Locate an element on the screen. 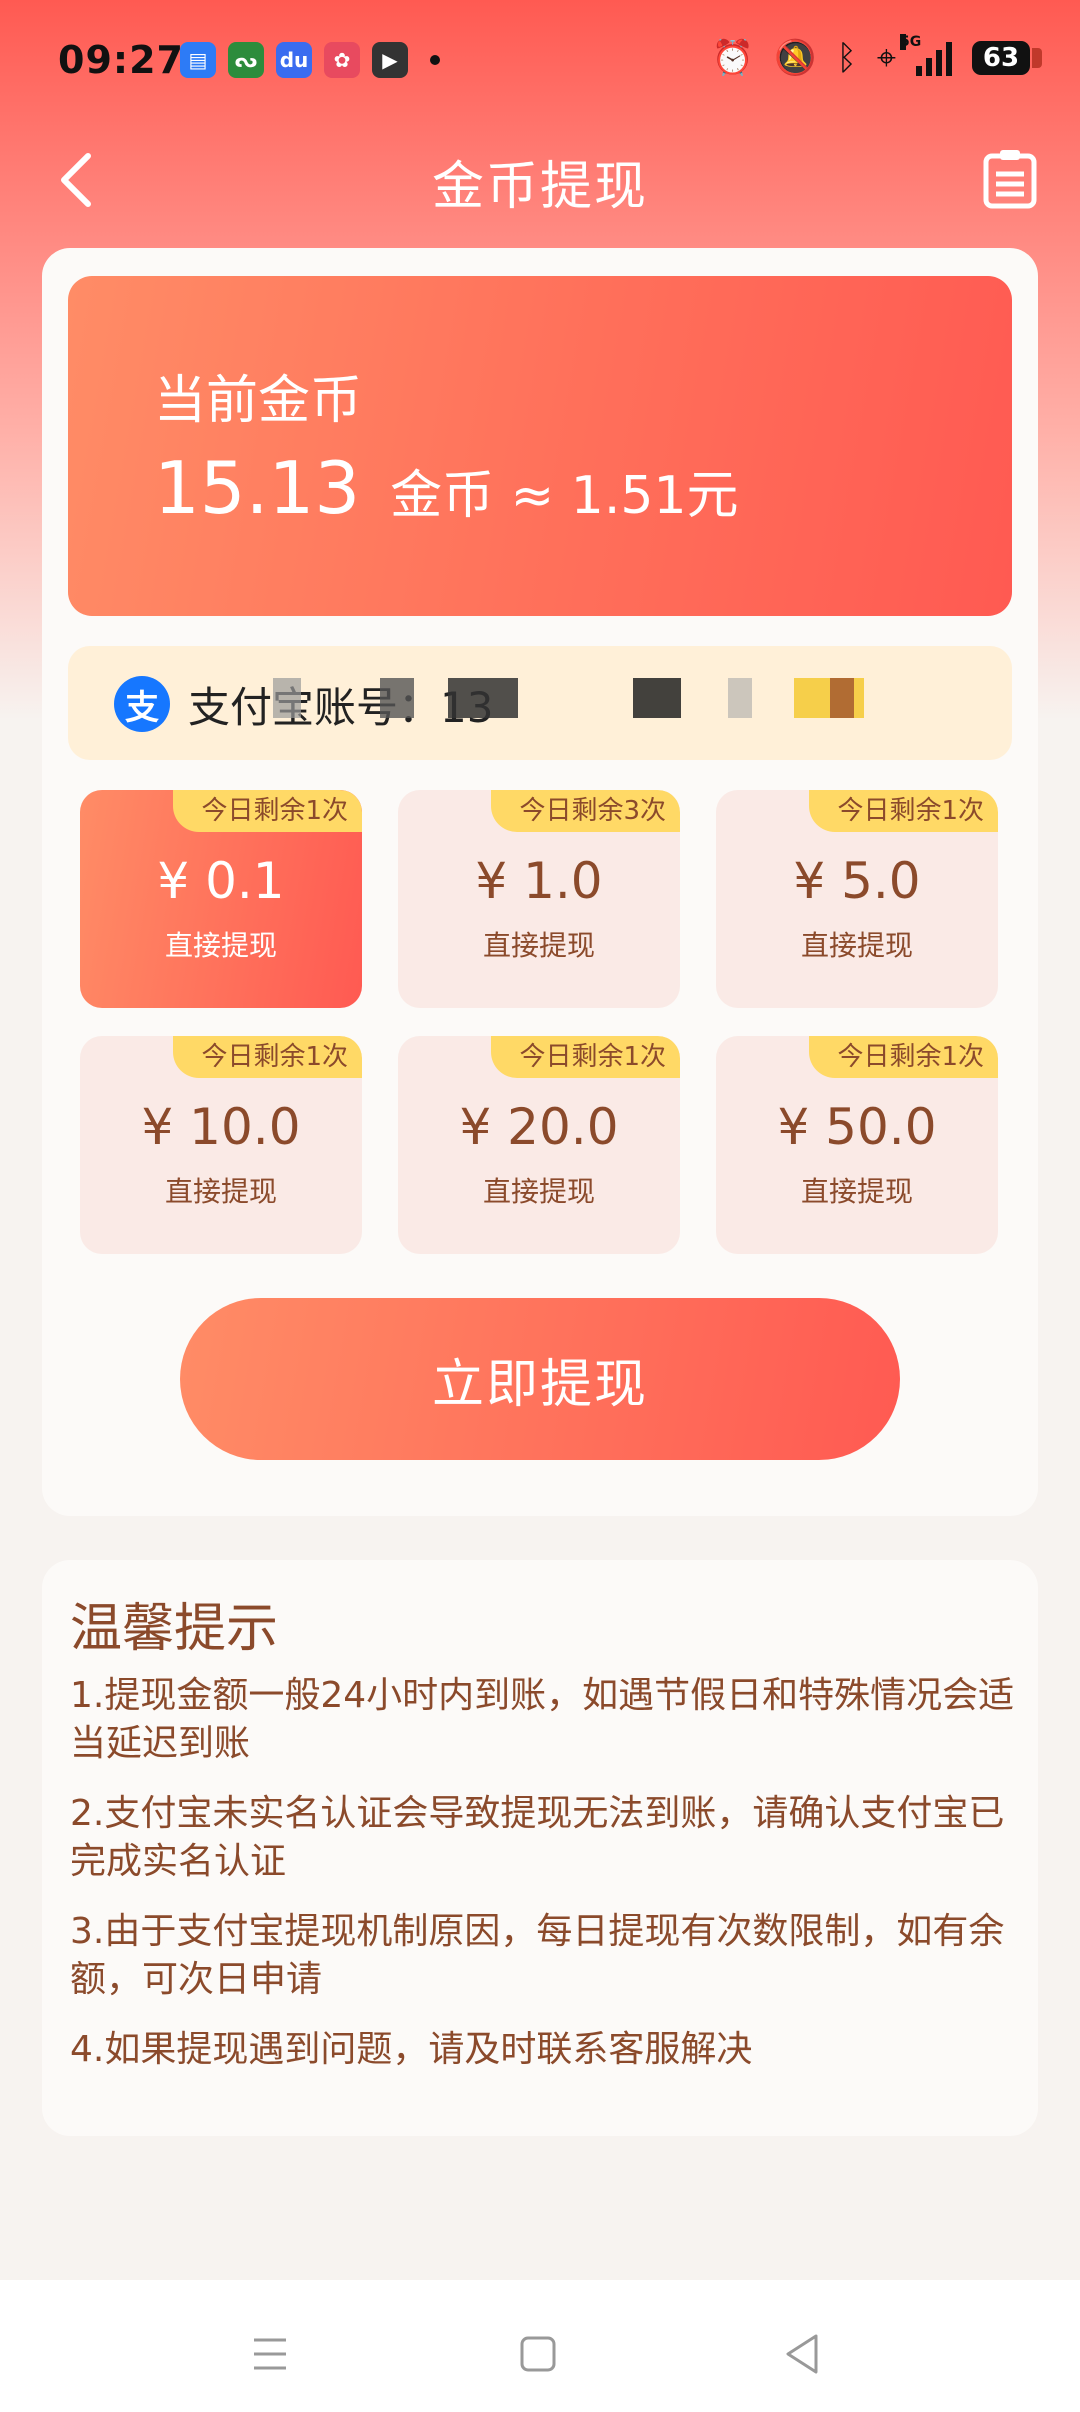 Image resolution: width=1080 pixels, height=2412 pixels. mute-bell-icon: 🔕 is located at coordinates (795, 58).